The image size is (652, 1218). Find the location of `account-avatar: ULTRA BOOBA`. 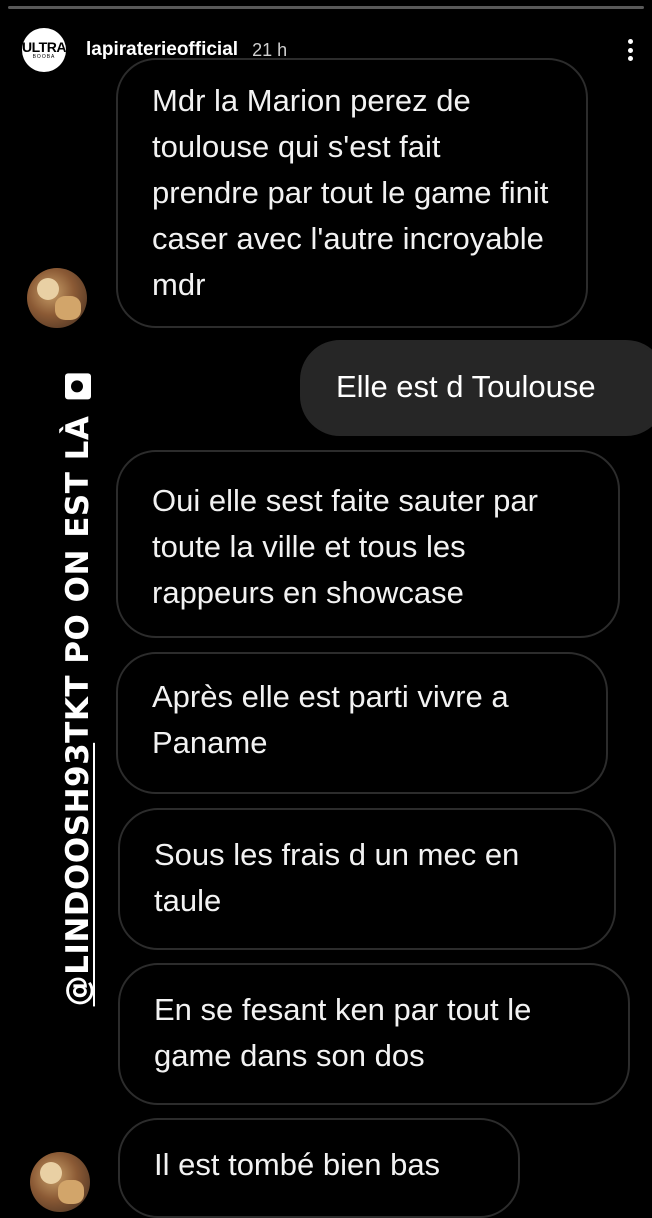

account-avatar: ULTRA BOOBA is located at coordinates (44, 50).